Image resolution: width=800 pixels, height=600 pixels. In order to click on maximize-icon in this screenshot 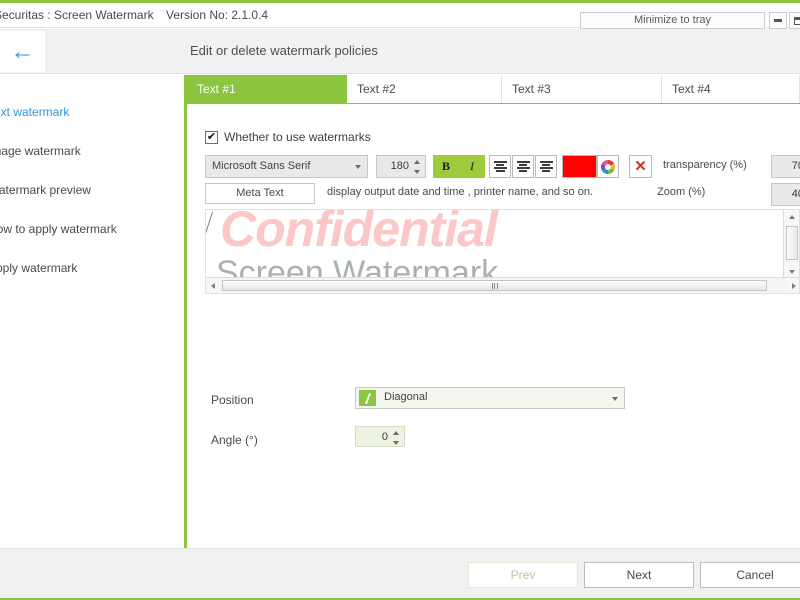, I will do `click(796, 20)`.